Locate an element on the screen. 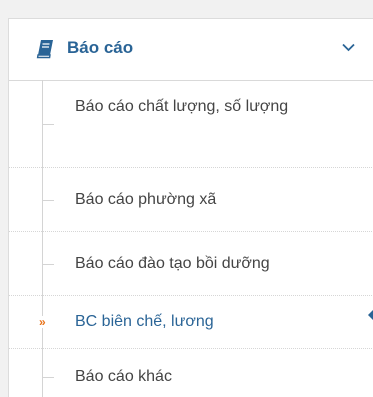  menu-item-bao-cao-khac: Báo cáo khác is located at coordinates (191, 373).